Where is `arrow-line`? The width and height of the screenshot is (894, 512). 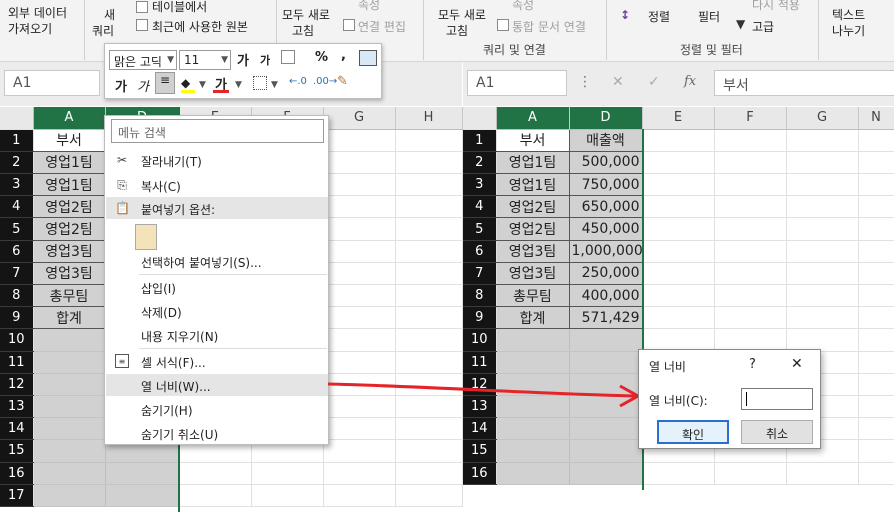
arrow-line is located at coordinates (482, 390).